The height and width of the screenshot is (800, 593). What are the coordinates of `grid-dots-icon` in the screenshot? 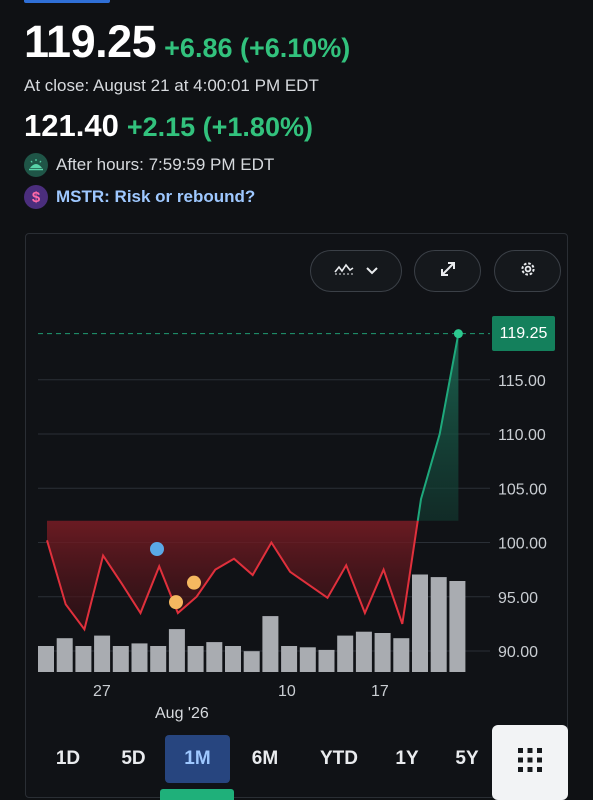 It's located at (530, 762).